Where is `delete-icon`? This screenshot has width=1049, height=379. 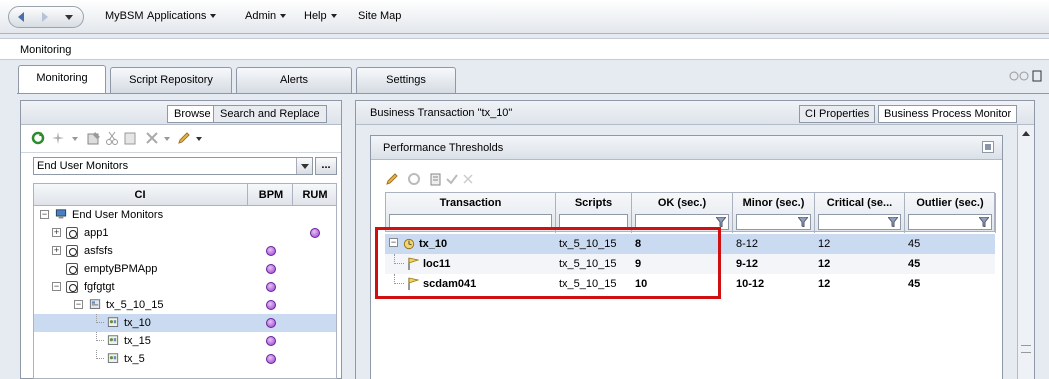
delete-icon is located at coordinates (152, 138).